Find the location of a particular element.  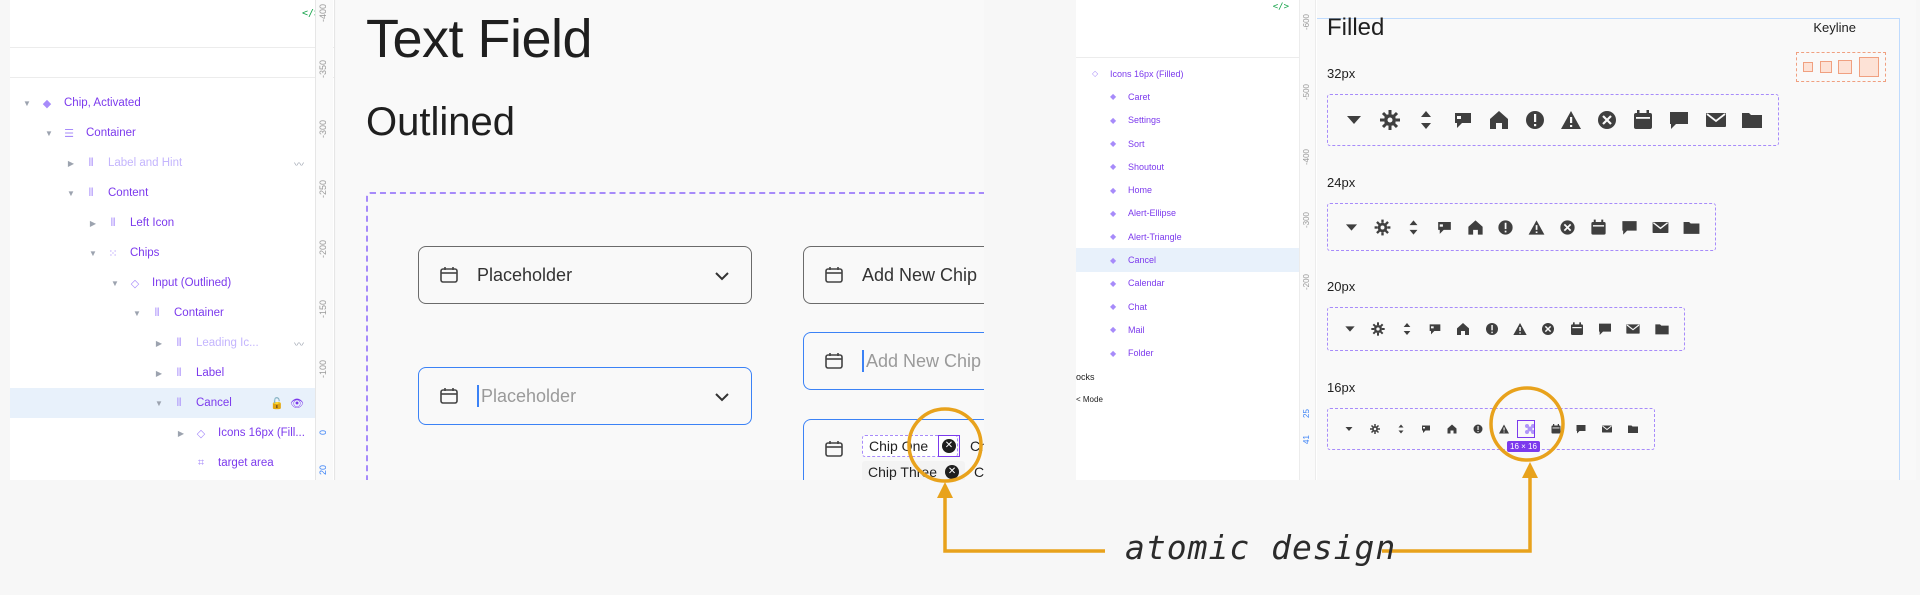

hidden-link-icon: 〰 is located at coordinates (299, 343).